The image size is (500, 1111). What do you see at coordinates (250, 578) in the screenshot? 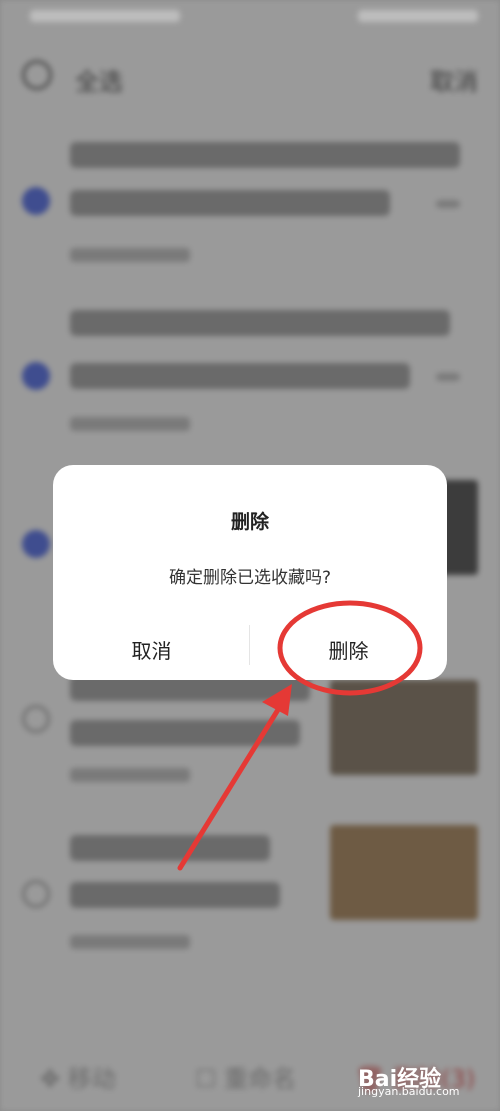
I see `dialog-message: 确定删除已选收藏吗?` at bounding box center [250, 578].